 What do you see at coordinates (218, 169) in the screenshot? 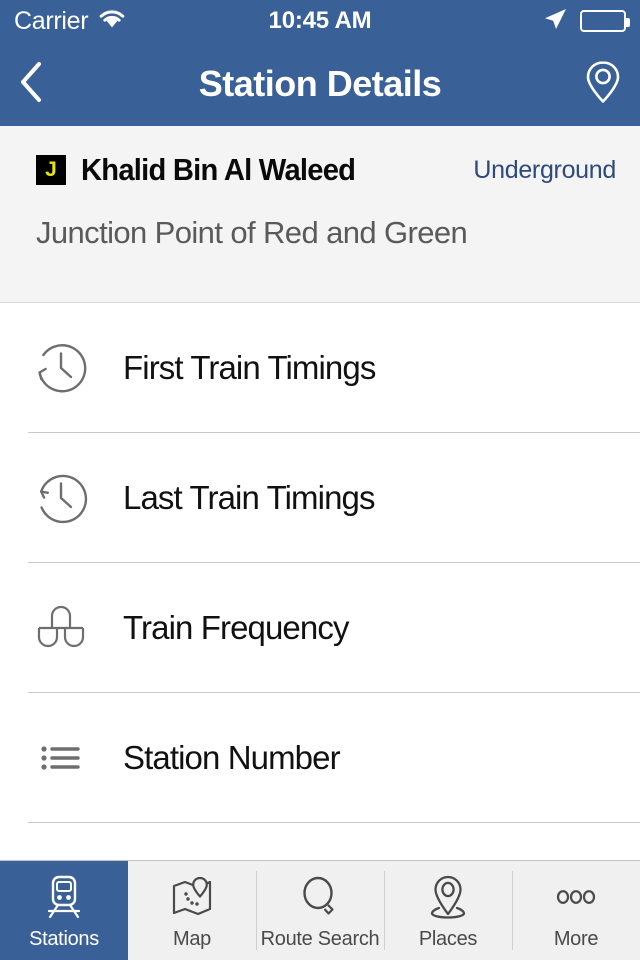
I see `station-name: Khalid Bin Al Waleed` at bounding box center [218, 169].